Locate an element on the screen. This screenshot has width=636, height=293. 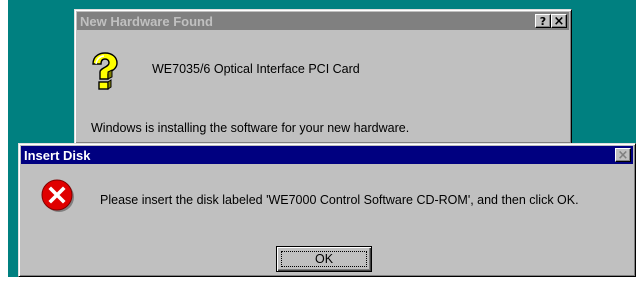
device-name: WE7035/6 Optical Interface PCI Card is located at coordinates (256, 69).